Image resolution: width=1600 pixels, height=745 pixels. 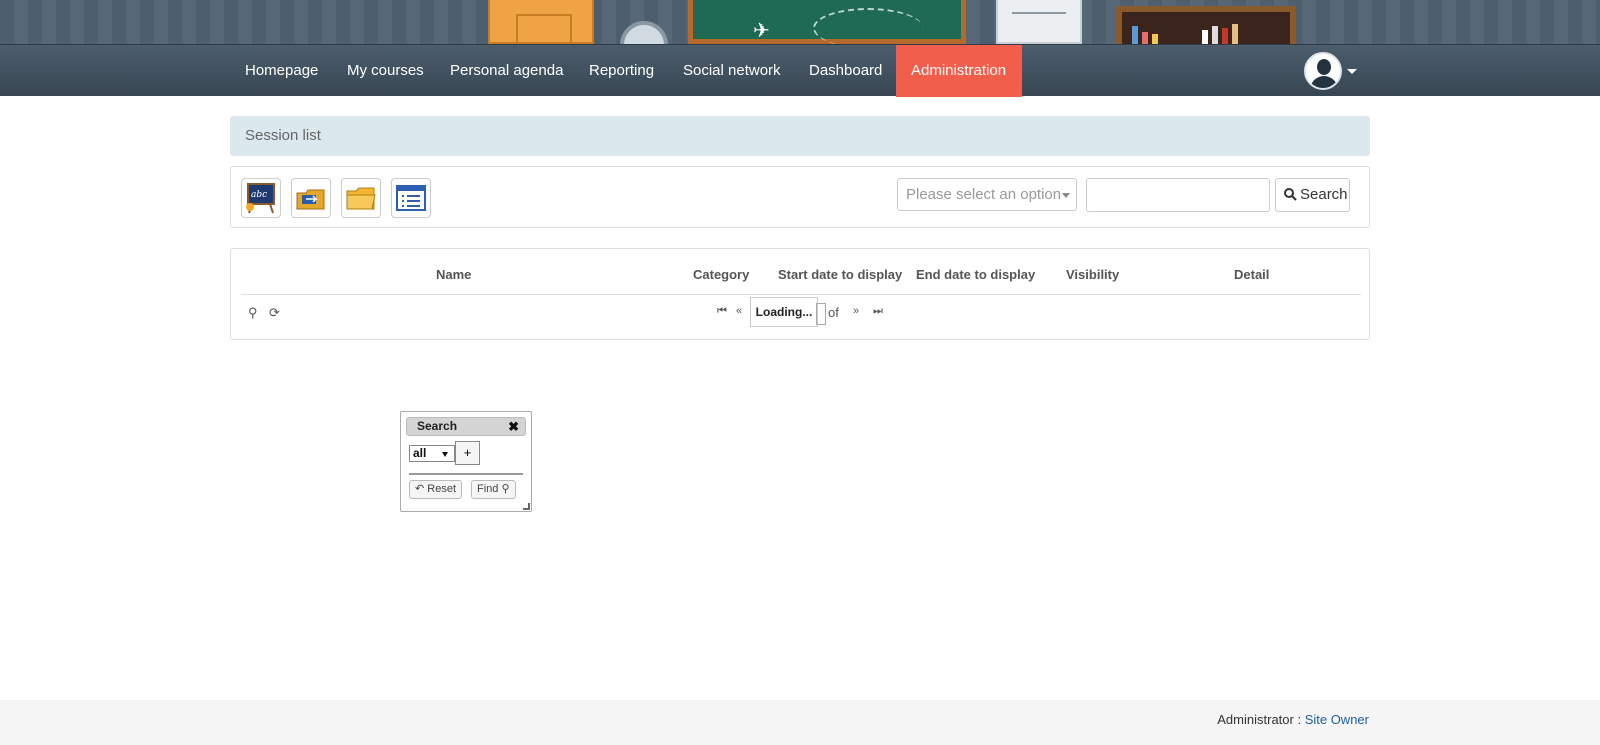 I want to click on column-header-detail: Detail, so click(x=1251, y=274).